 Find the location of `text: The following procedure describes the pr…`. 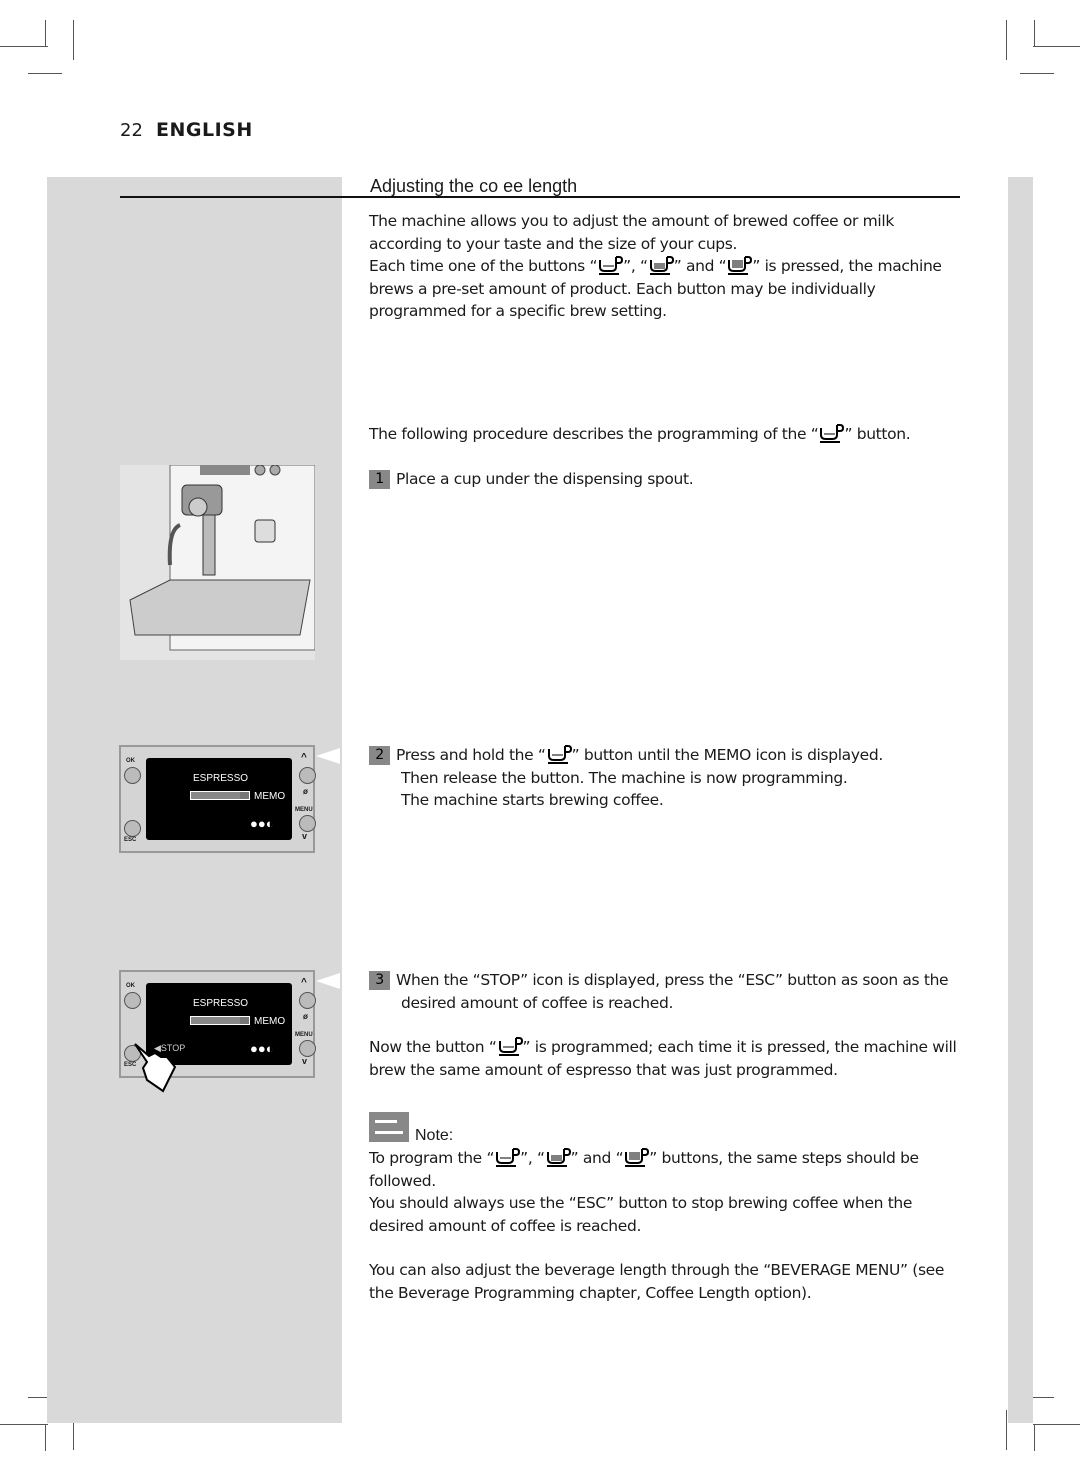

text: The following procedure describes the pr… is located at coordinates (594, 434).